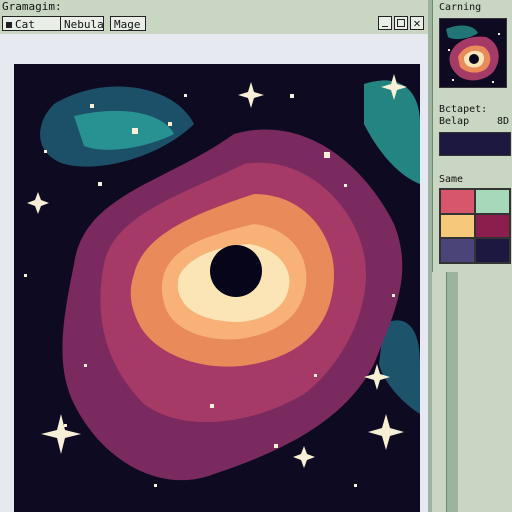  I want to click on tab-label: Mage, so click(127, 24).